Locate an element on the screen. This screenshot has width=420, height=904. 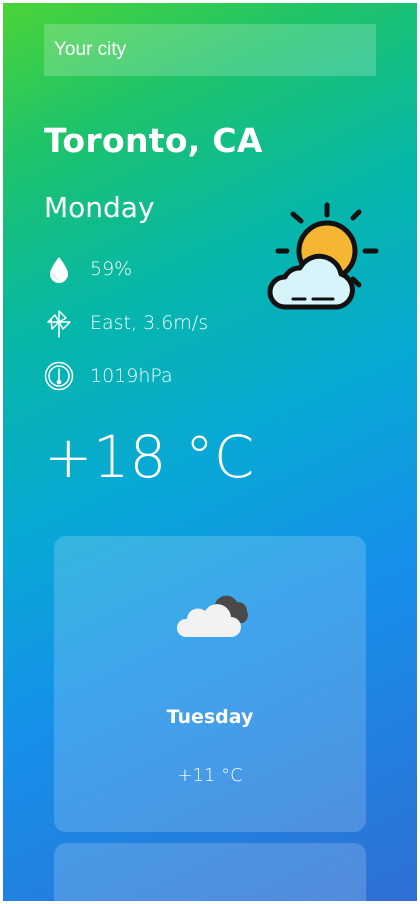
wind-row: East, 3.6m/s is located at coordinates (126, 323).